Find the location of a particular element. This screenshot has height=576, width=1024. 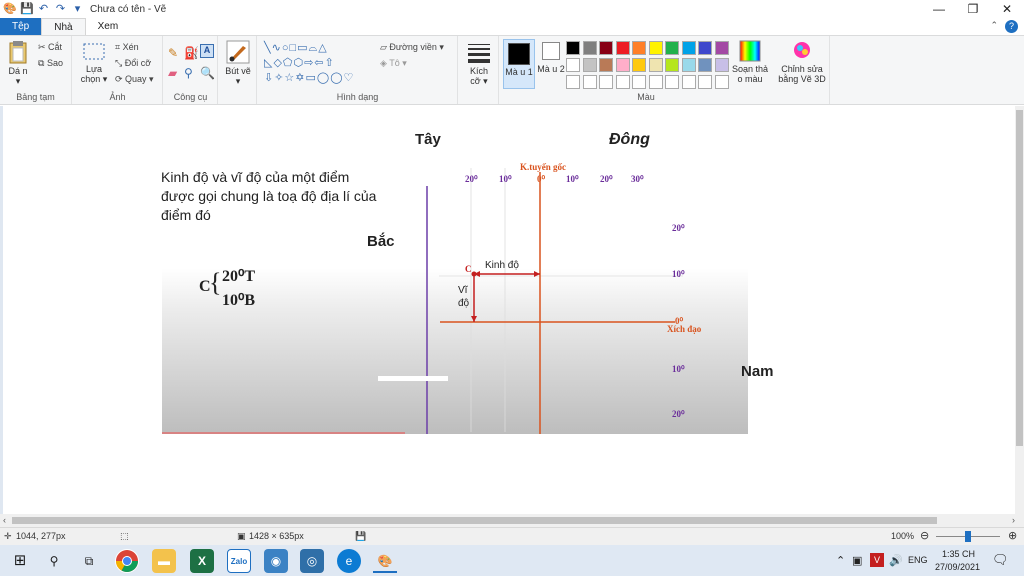

search-icon: ⚲ is located at coordinates (54, 561).